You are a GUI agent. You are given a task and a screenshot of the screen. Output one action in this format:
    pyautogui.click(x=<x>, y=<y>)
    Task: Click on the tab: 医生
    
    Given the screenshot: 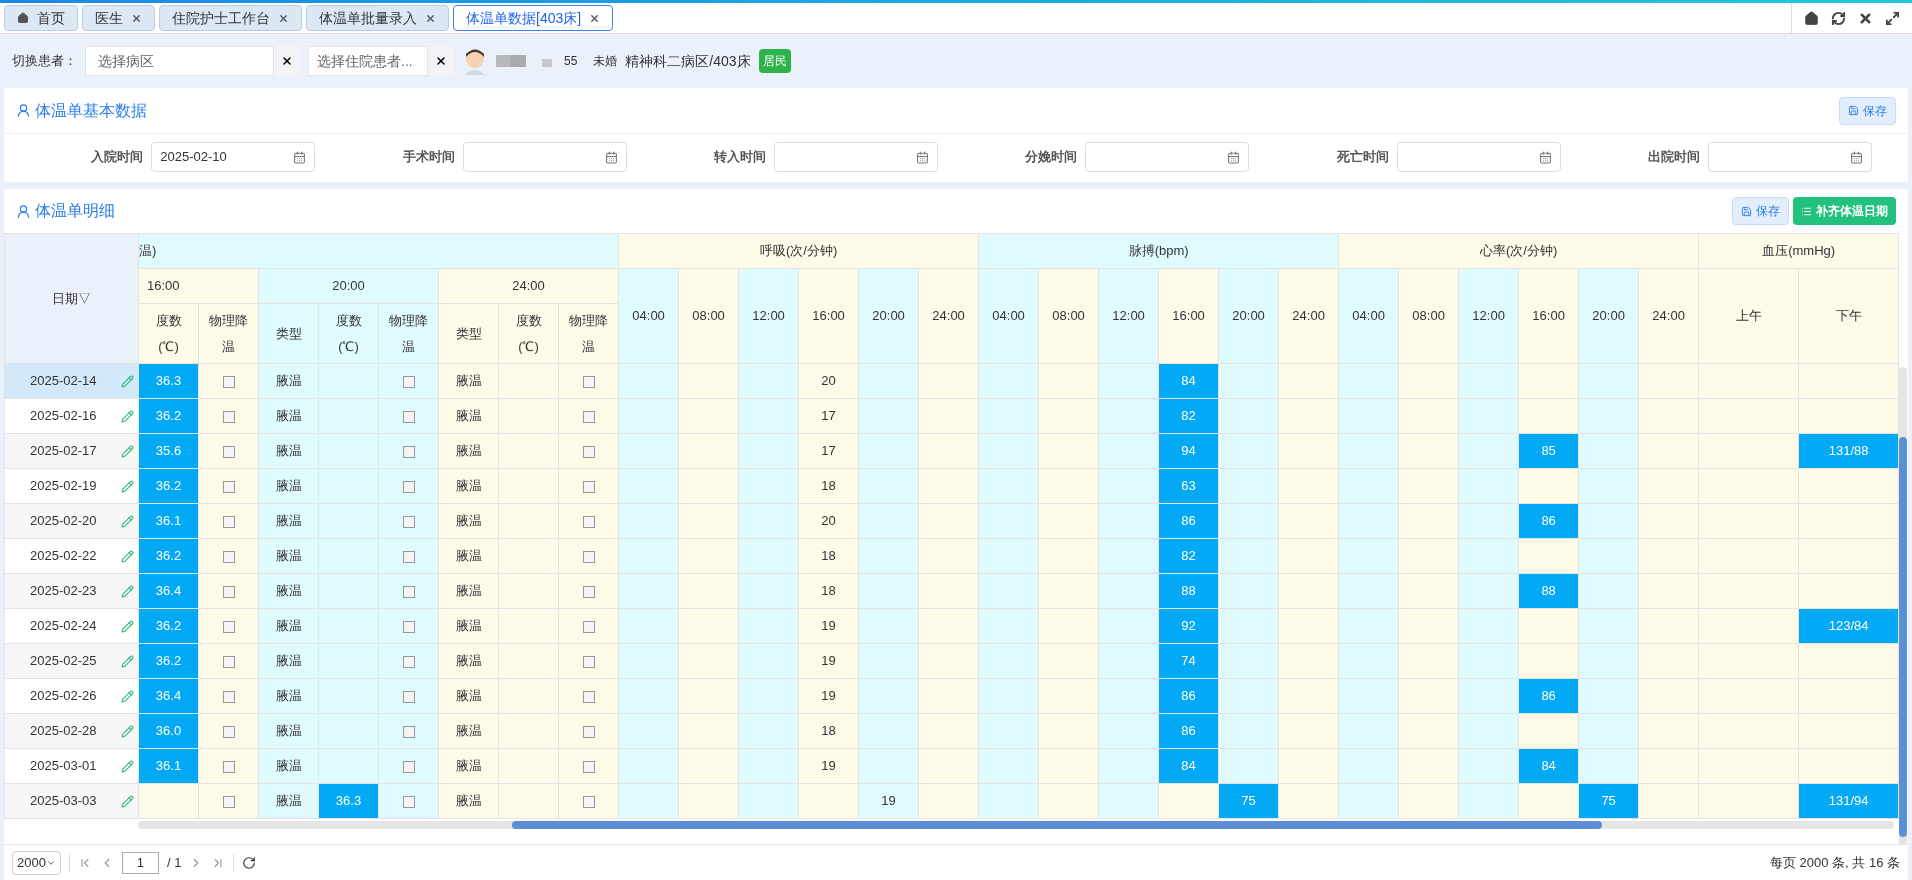 What is the action you would take?
    pyautogui.click(x=118, y=18)
    